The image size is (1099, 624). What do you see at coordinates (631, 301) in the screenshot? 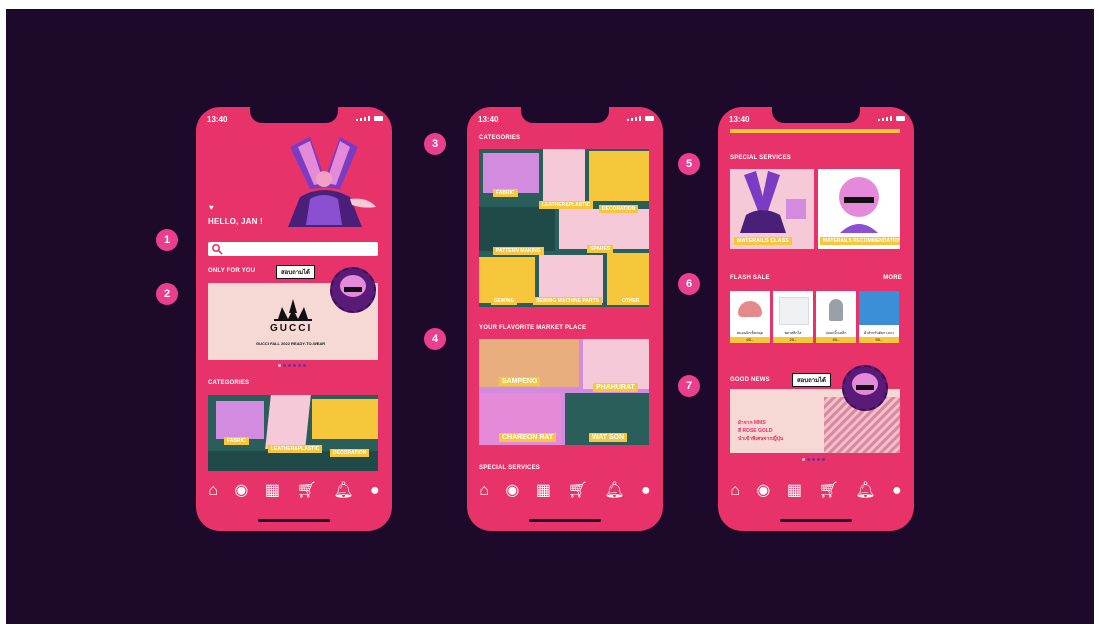
I see `category-other: OTHER` at bounding box center [631, 301].